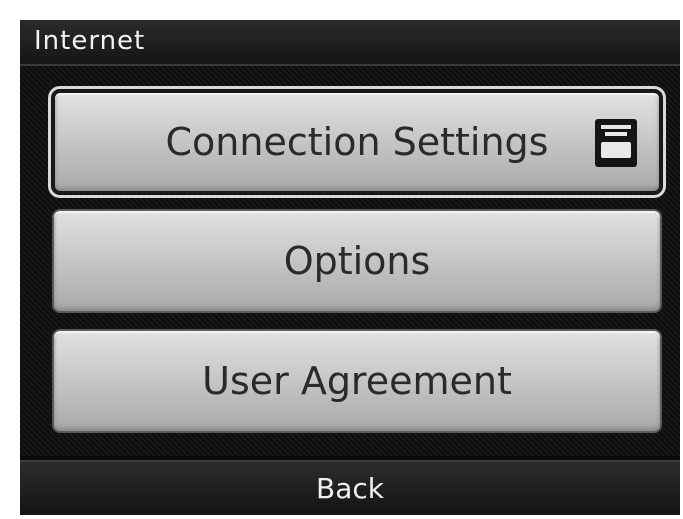 Image resolution: width=683 pixels, height=519 pixels. Describe the element at coordinates (350, 43) in the screenshot. I see `header-bar: Internet` at that location.